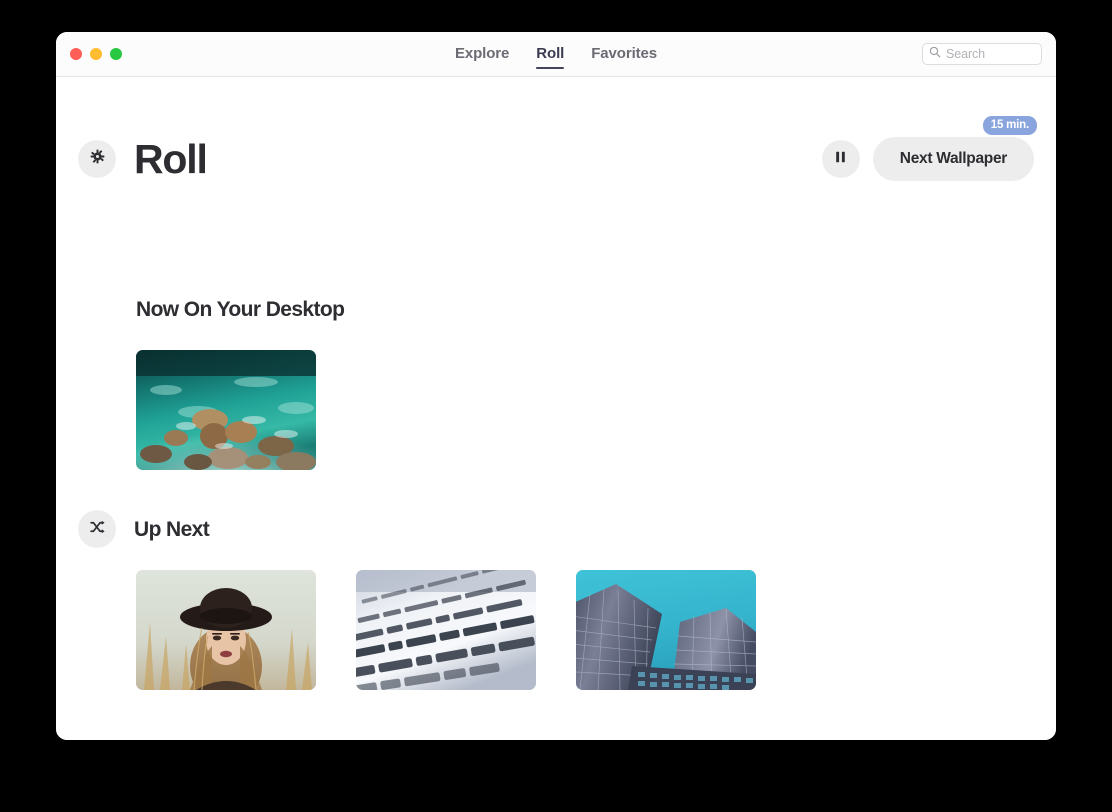 The width and height of the screenshot is (1112, 812). What do you see at coordinates (666, 630) in the screenshot?
I see `skyscrapers-wallpaper` at bounding box center [666, 630].